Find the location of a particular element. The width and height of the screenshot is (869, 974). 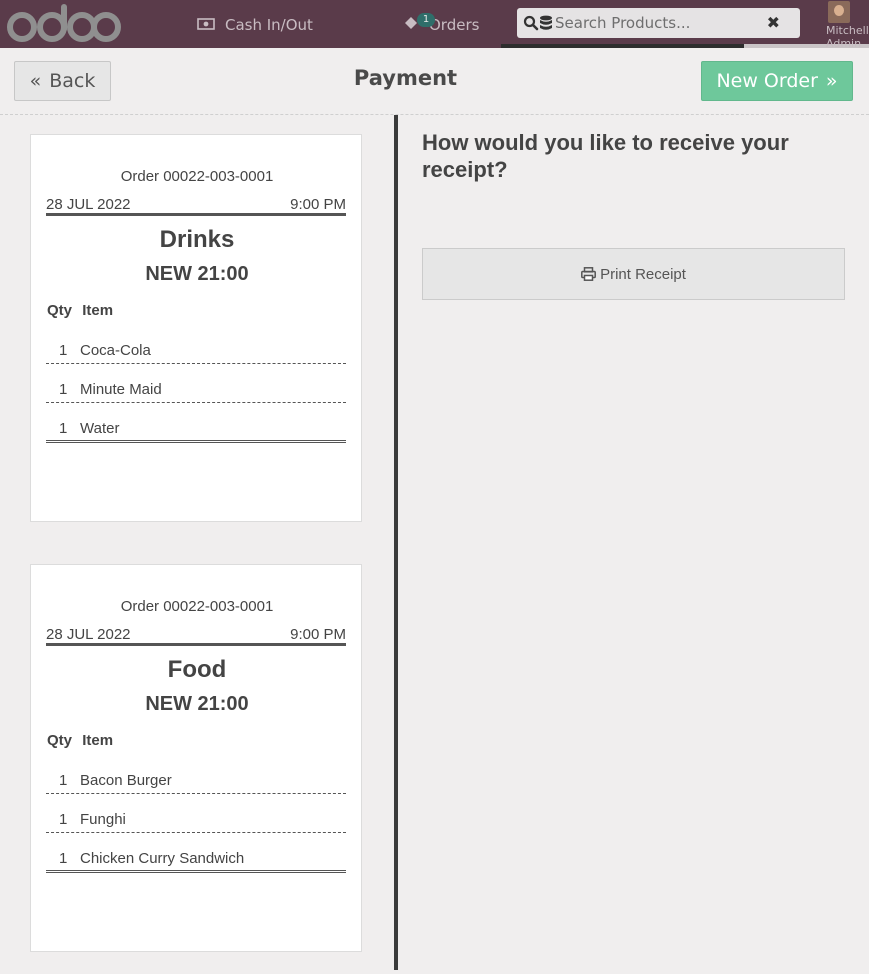

print-receipt-label: Print Receipt is located at coordinates (643, 274).